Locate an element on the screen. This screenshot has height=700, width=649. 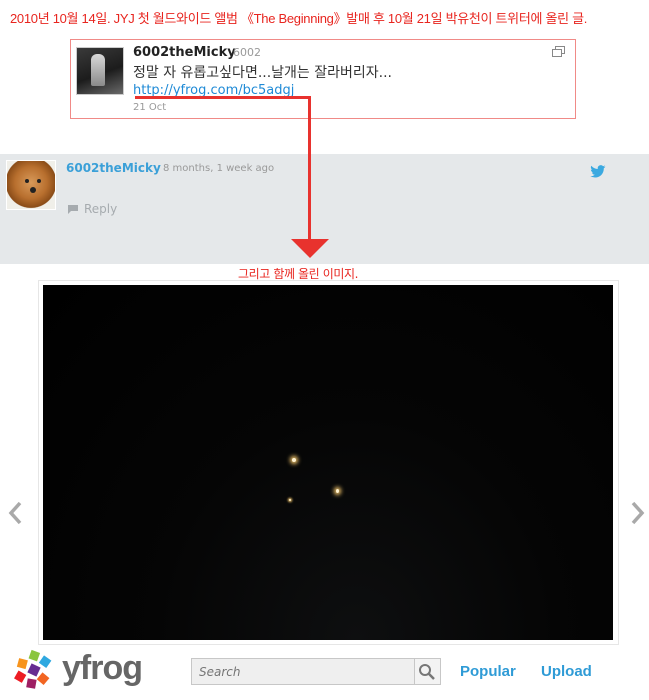
upload-link: Upload is located at coordinates (566, 671).